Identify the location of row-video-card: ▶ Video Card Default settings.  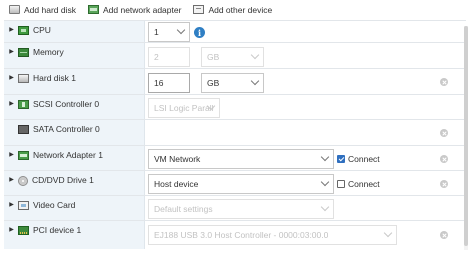
(235, 208).